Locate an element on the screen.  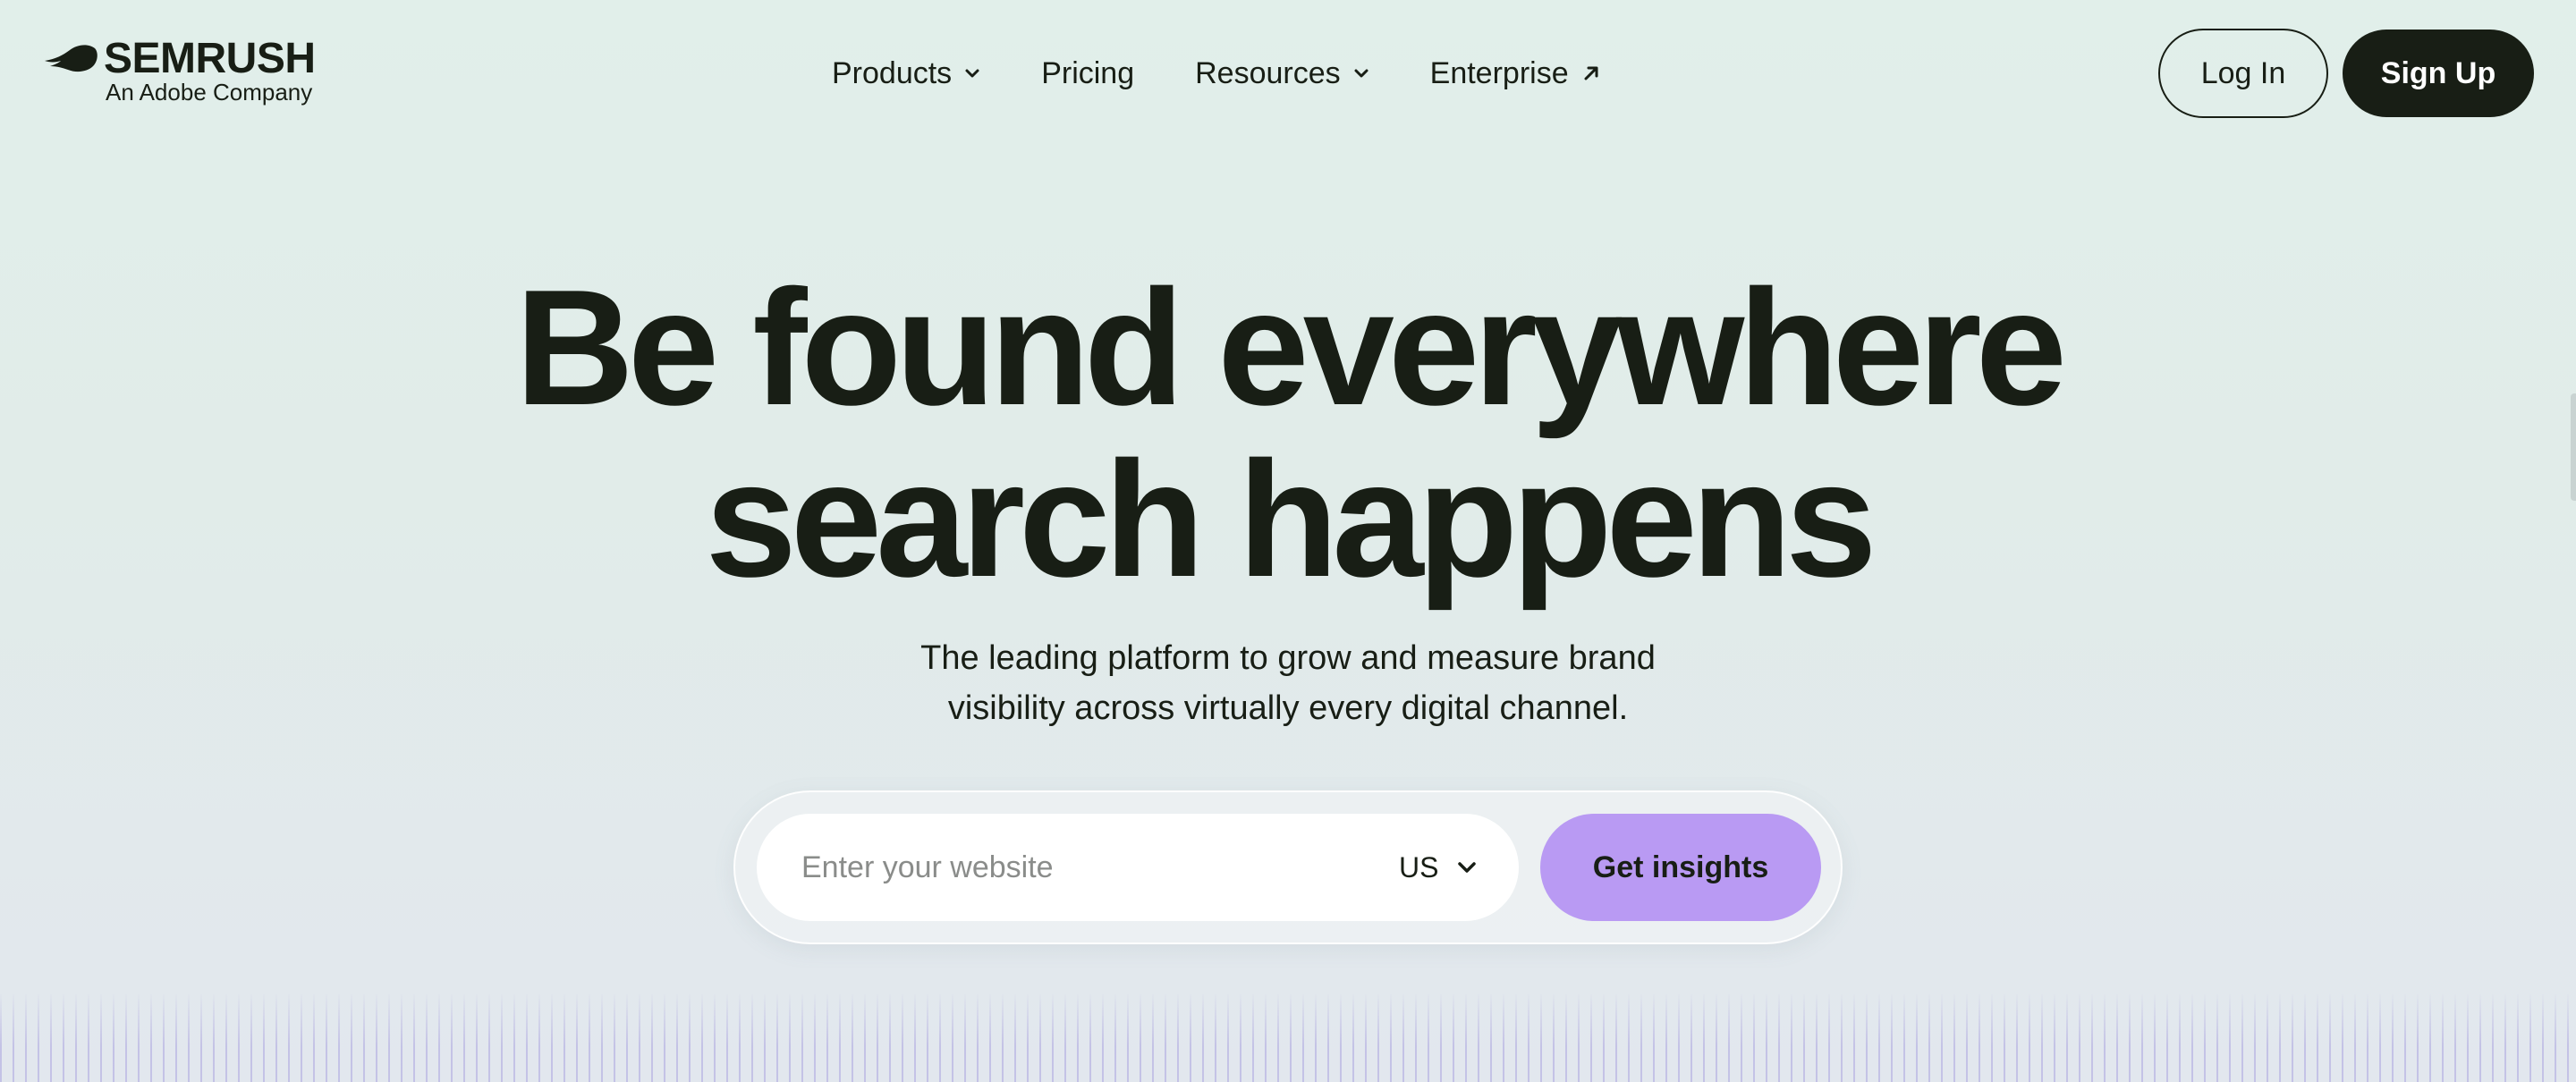
semrush-flame-icon is located at coordinates (71, 58).